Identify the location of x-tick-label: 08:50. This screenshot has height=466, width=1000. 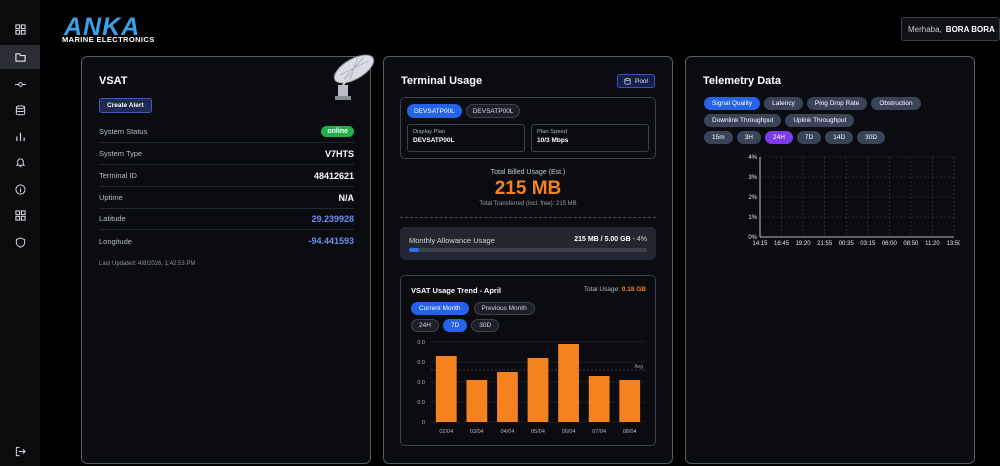
(911, 244).